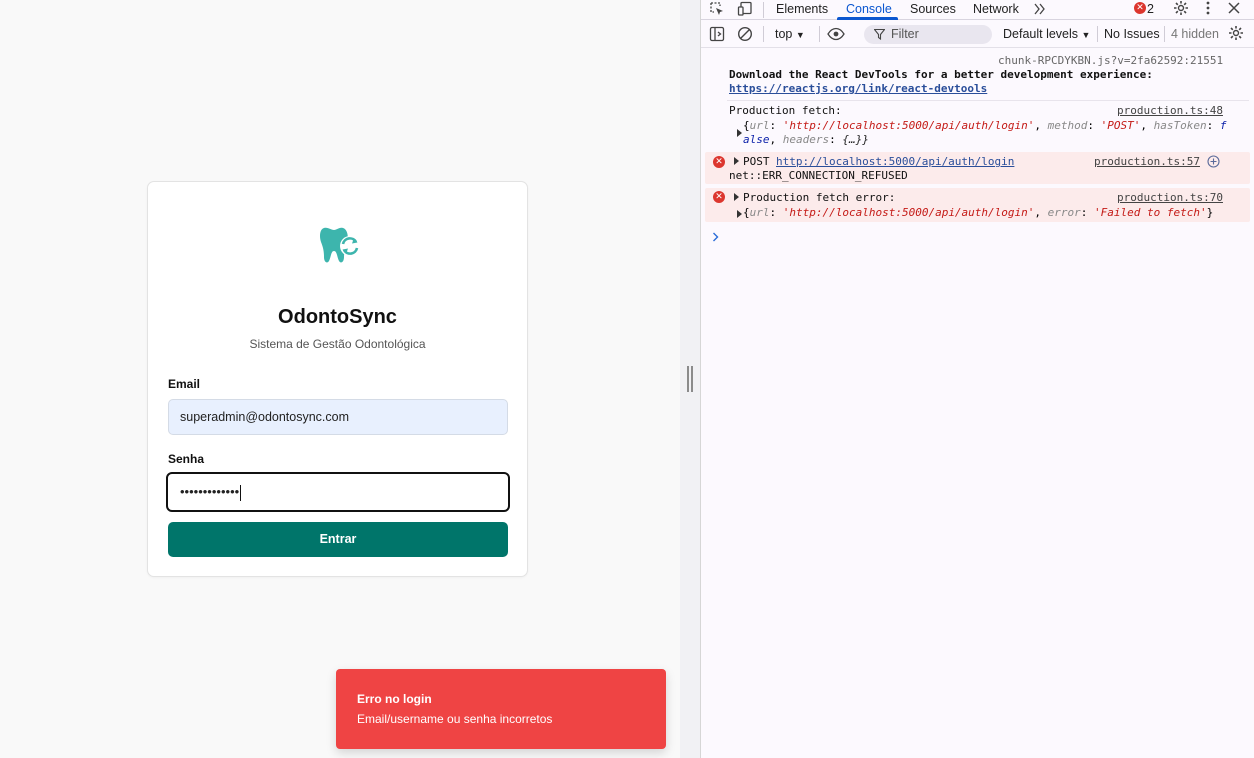 The width and height of the screenshot is (1254, 758). I want to click on message-divider, so click(988, 100).